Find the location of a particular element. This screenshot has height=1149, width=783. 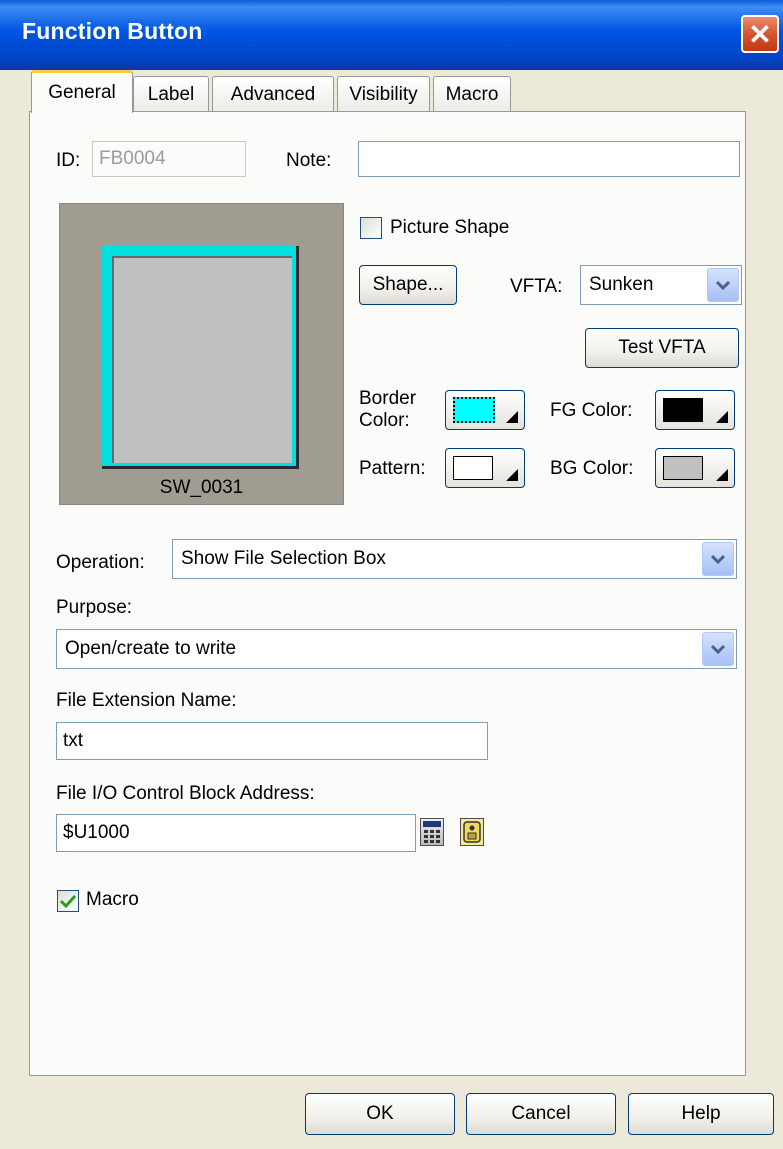

bg-color-button is located at coordinates (695, 468).